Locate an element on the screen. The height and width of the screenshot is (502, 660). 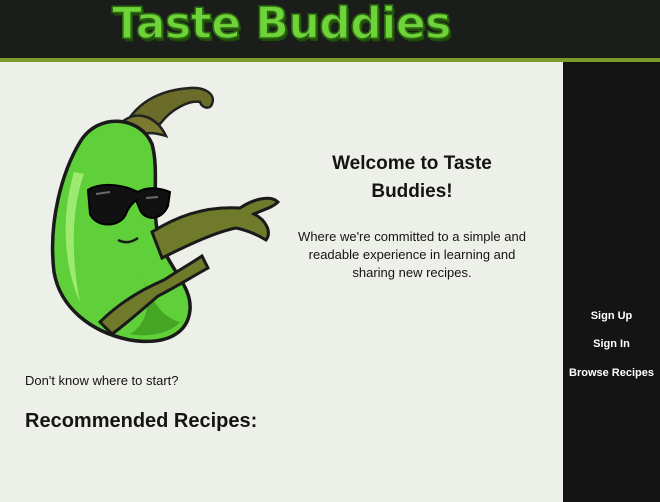
pickle-arm-right is located at coordinates (215, 228).